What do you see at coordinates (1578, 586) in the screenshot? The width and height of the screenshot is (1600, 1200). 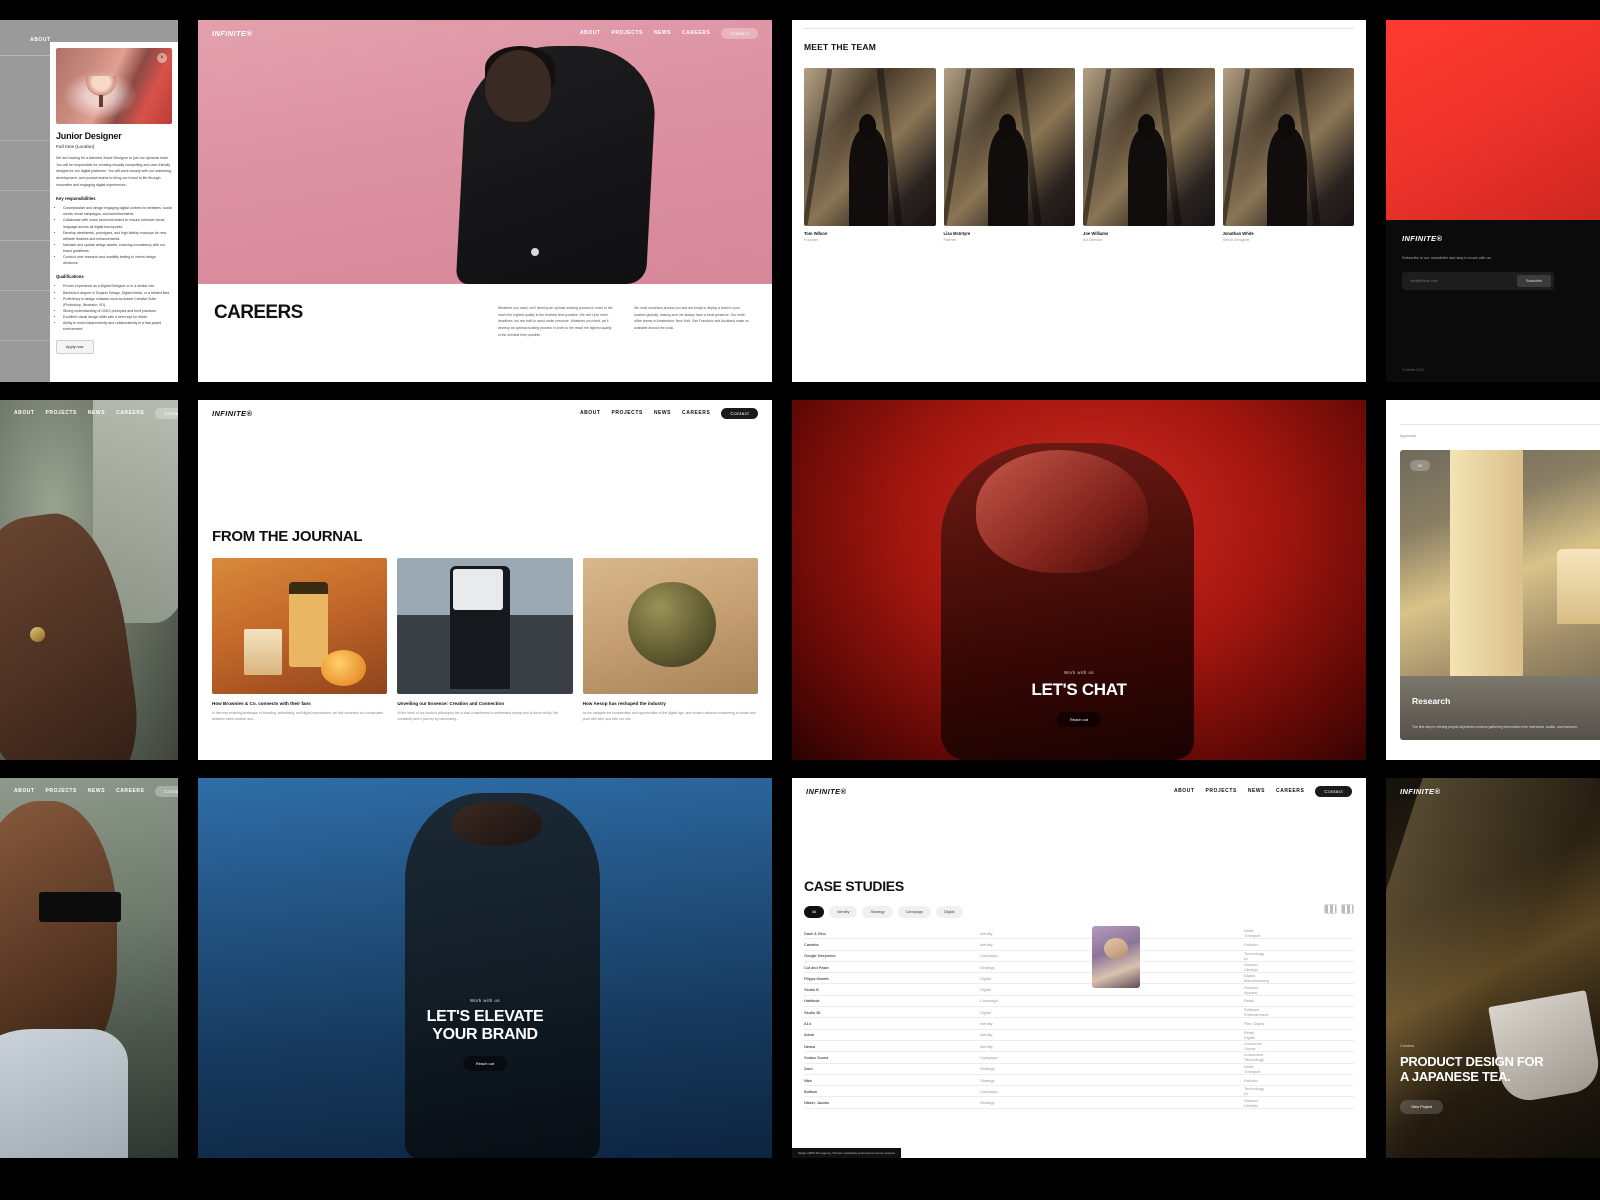 I see `lampshade-shape` at bounding box center [1578, 586].